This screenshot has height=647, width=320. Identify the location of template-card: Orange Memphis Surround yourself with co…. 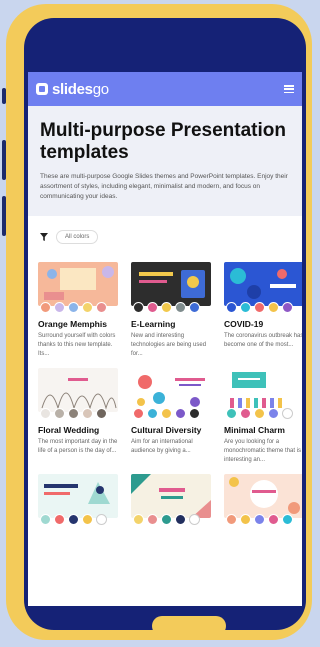
(78, 311).